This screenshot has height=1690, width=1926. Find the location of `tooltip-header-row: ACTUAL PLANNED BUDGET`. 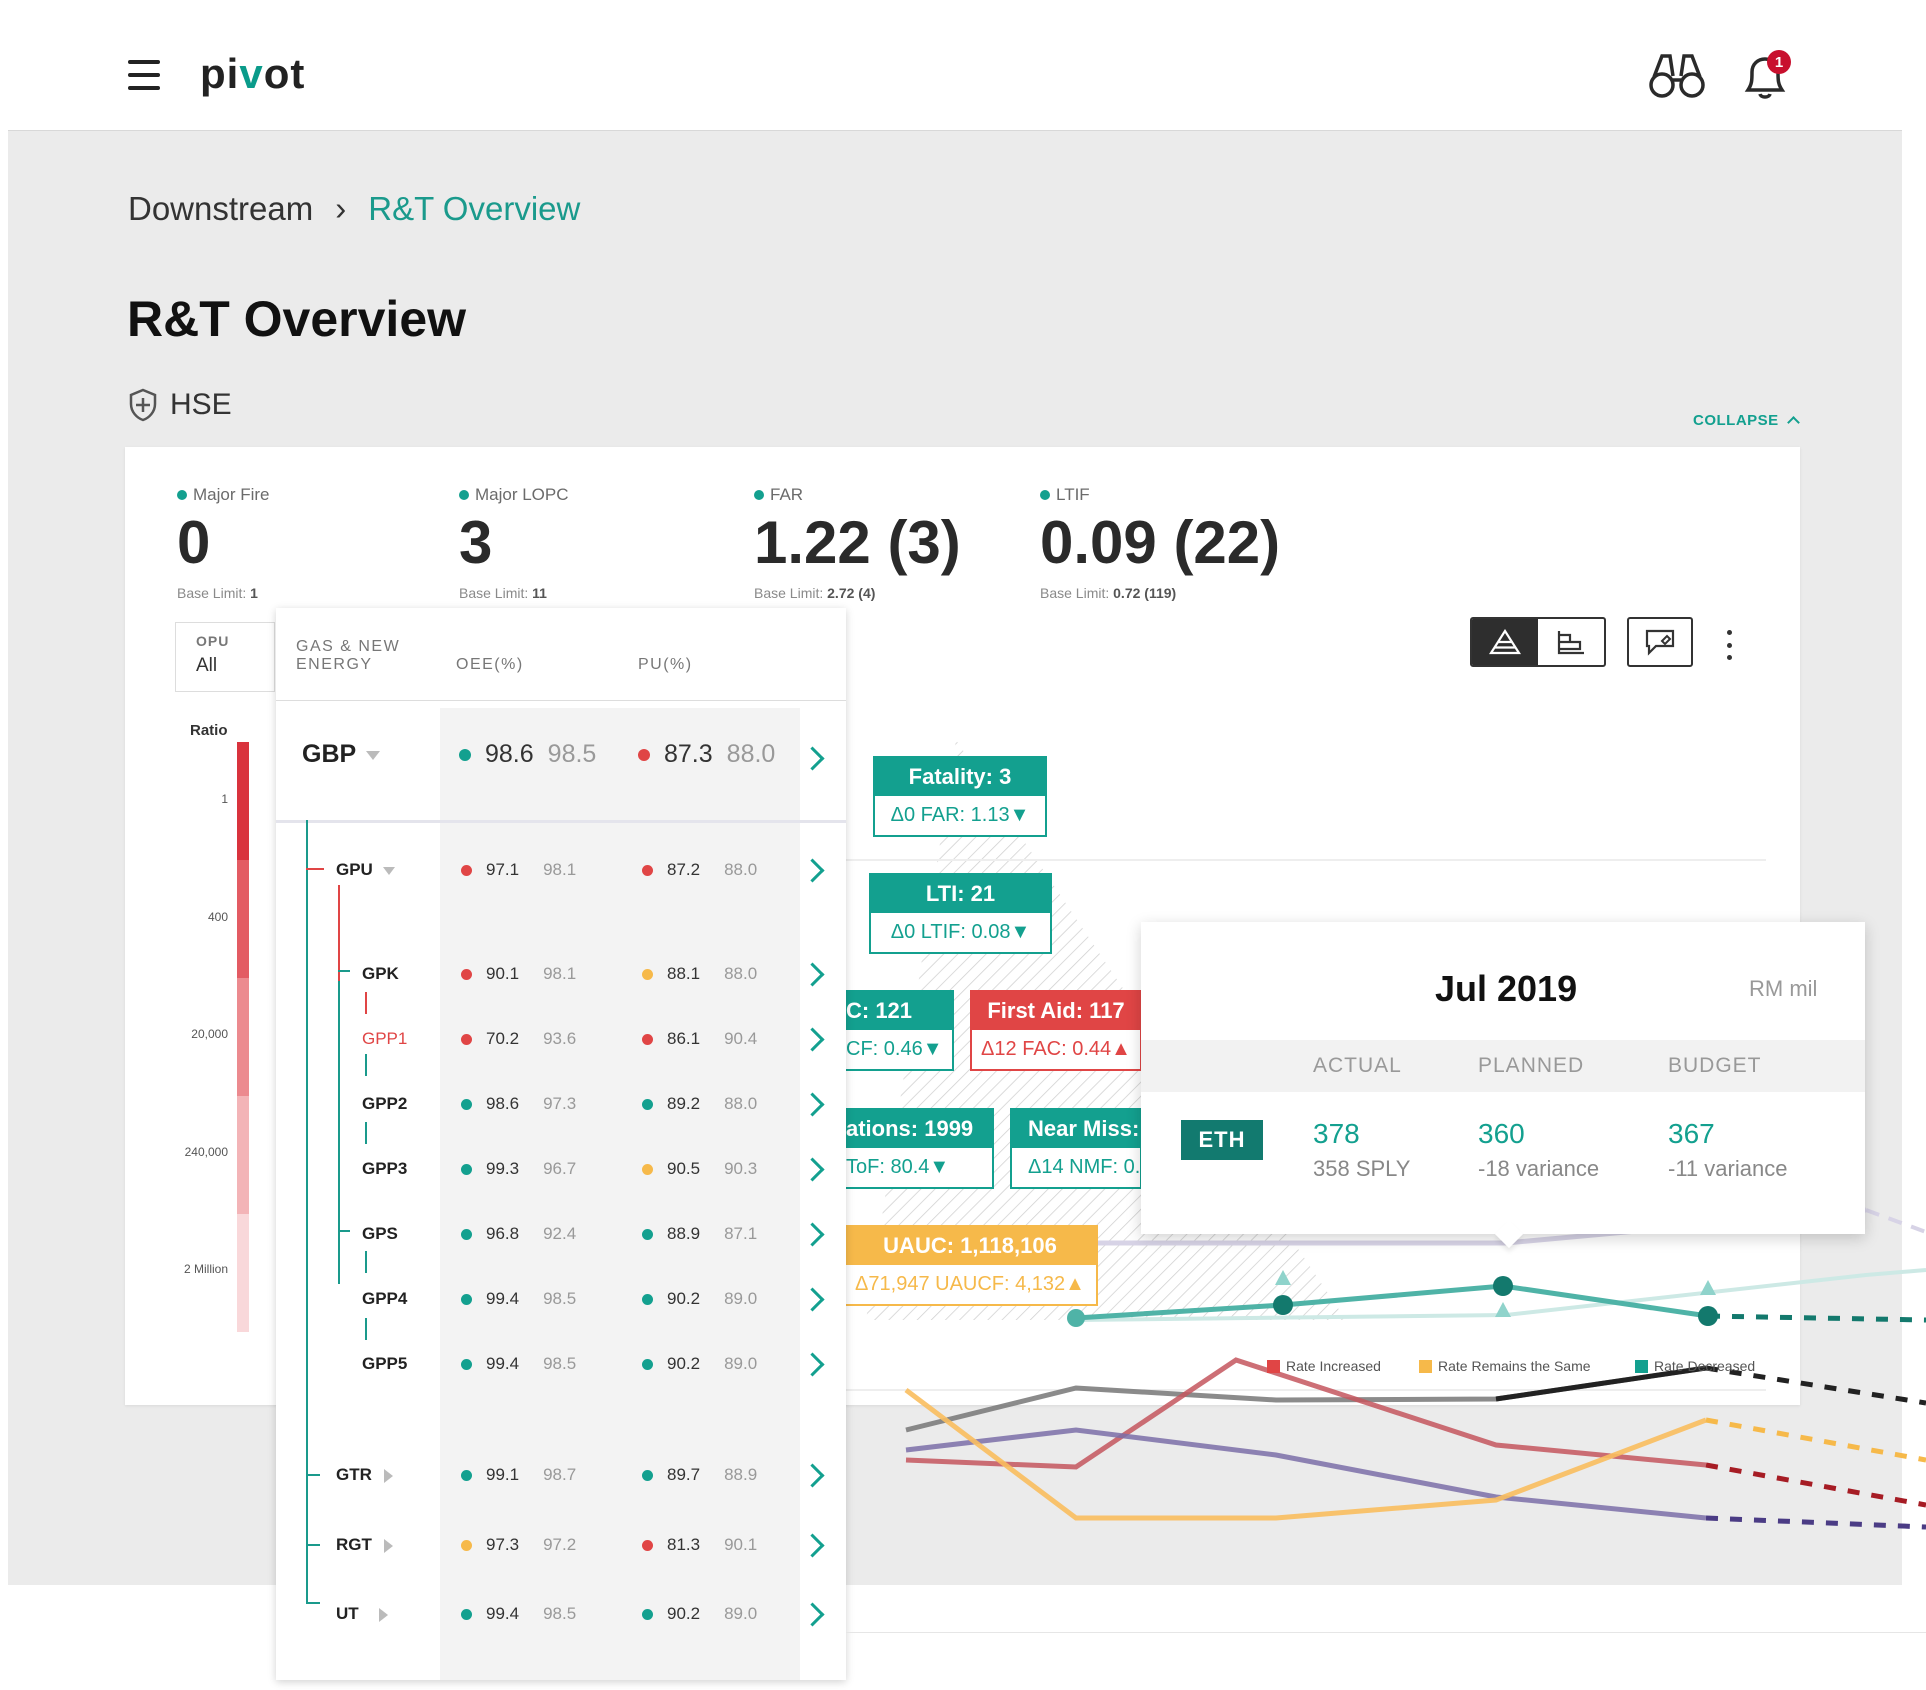

tooltip-header-row: ACTUAL PLANNED BUDGET is located at coordinates (1503, 1066).